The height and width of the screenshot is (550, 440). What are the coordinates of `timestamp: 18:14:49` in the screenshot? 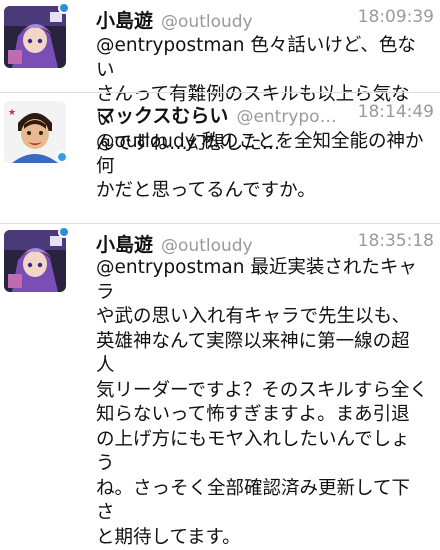 It's located at (395, 112).